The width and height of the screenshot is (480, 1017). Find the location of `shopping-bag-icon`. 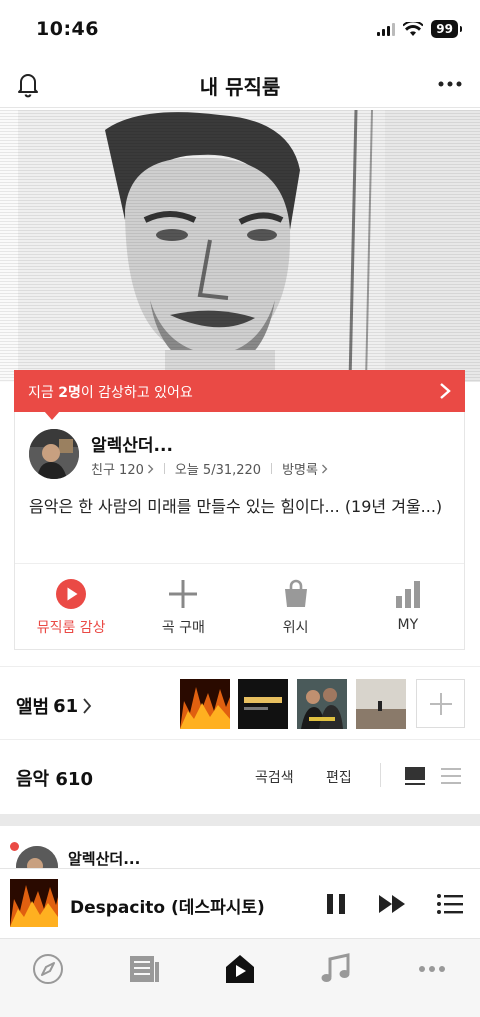

shopping-bag-icon is located at coordinates (295, 593).